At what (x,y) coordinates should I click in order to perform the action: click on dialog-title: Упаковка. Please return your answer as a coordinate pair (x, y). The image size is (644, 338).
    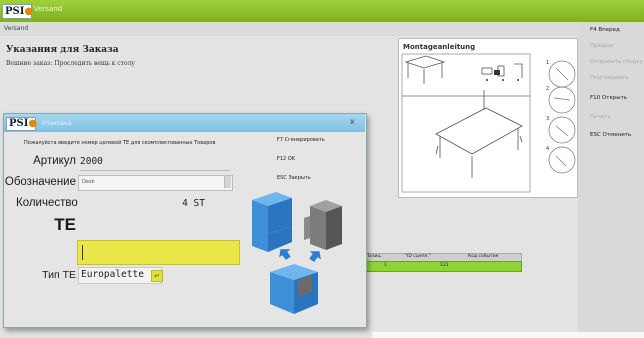
    Looking at the image, I should click on (57, 123).